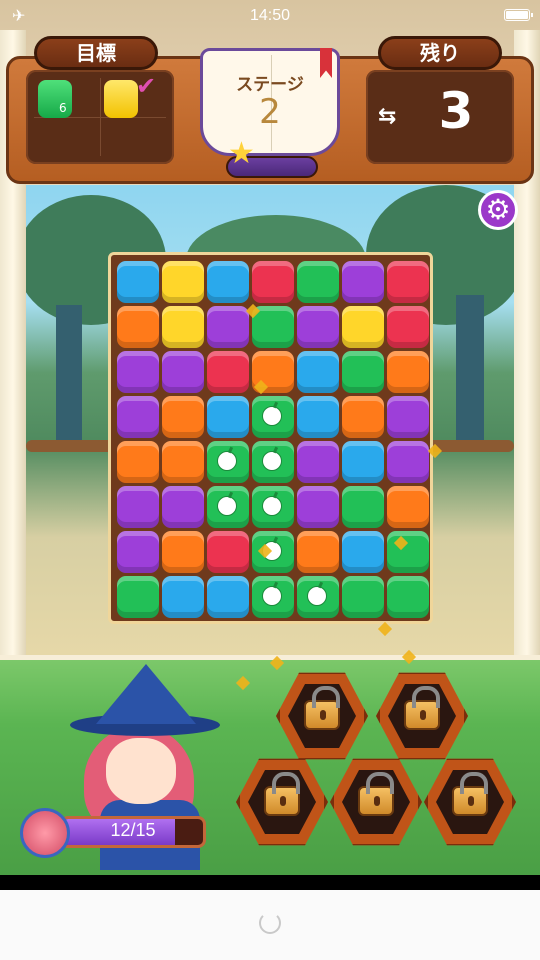  I want to click on settings-gear-icon: ⚙, so click(498, 210).